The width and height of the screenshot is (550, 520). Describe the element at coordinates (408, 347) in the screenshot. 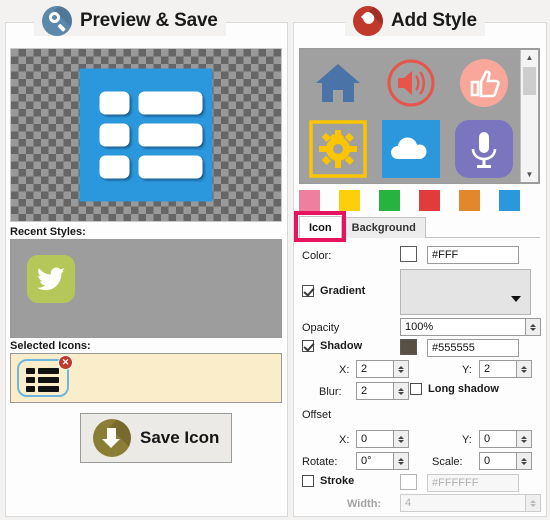

I see `shadow-color-swatch-button` at that location.